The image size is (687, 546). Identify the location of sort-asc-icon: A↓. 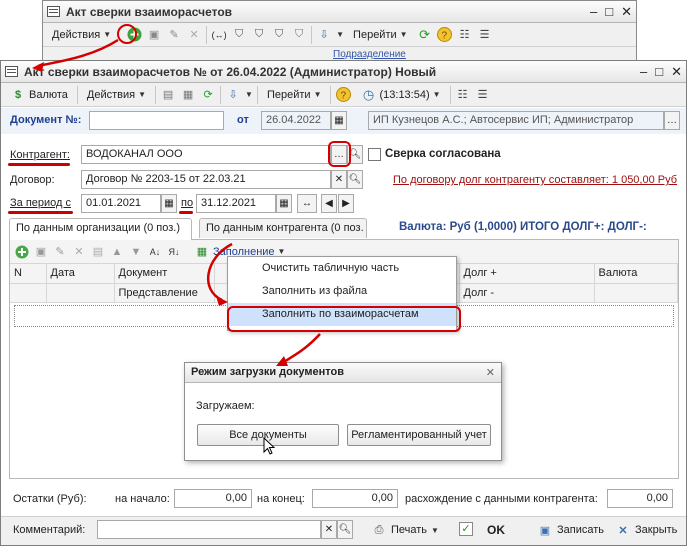
(155, 252).